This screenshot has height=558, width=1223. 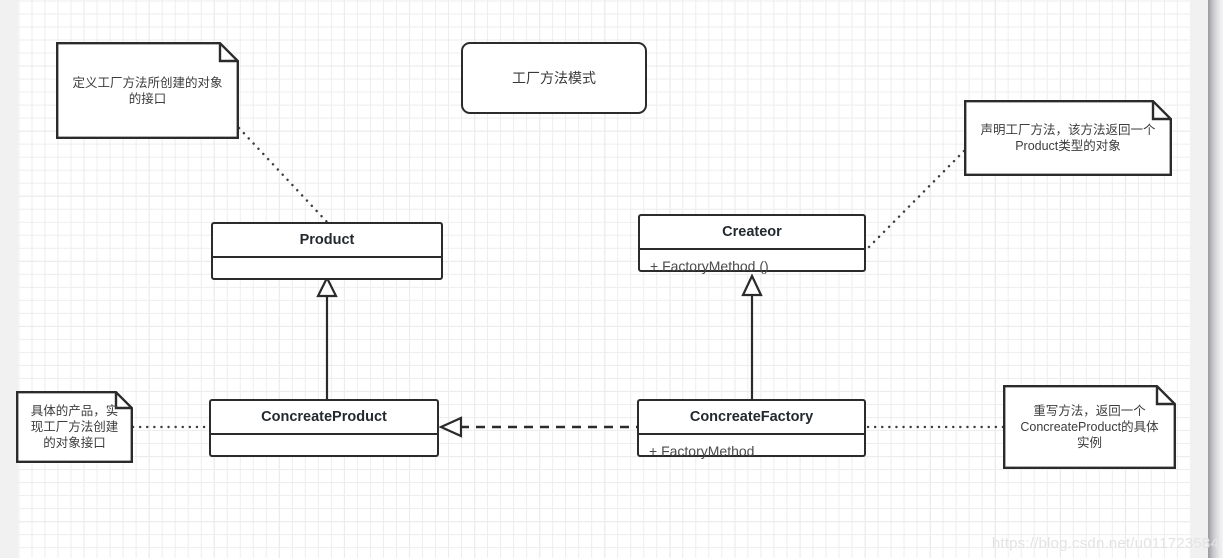 I want to click on note-concreate-factory: 重写方法，返回一个 ConcreateProduct的具体 实例, so click(x=1089, y=427).